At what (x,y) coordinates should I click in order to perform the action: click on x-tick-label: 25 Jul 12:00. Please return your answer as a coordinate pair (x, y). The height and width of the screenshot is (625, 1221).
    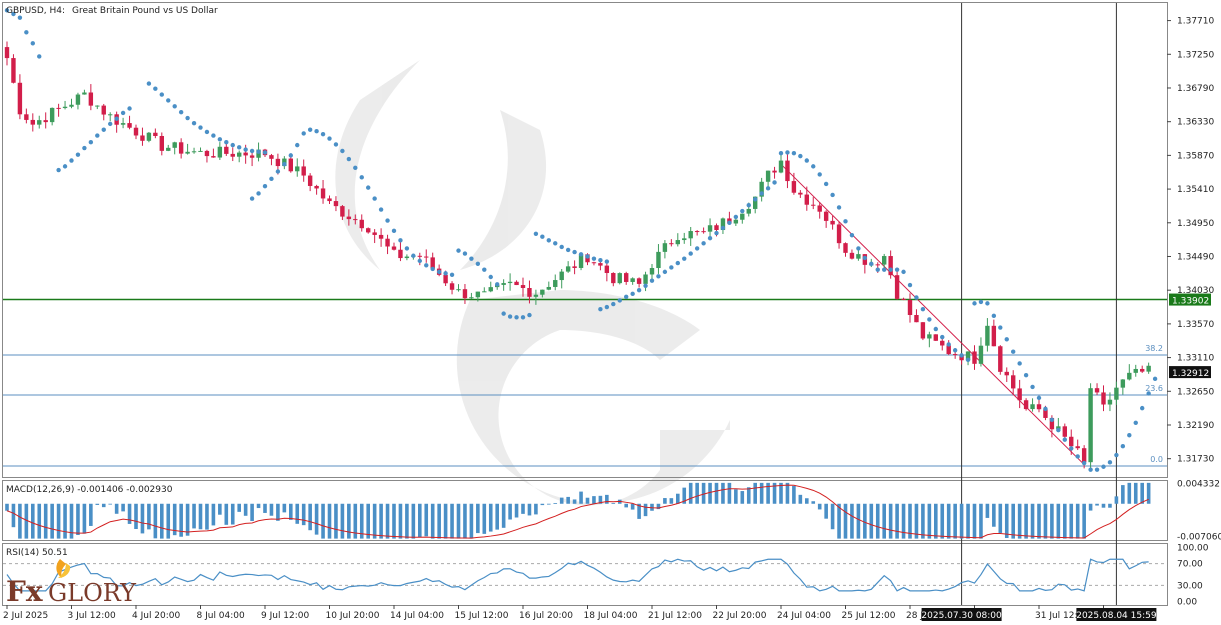
    Looking at the image, I should click on (869, 616).